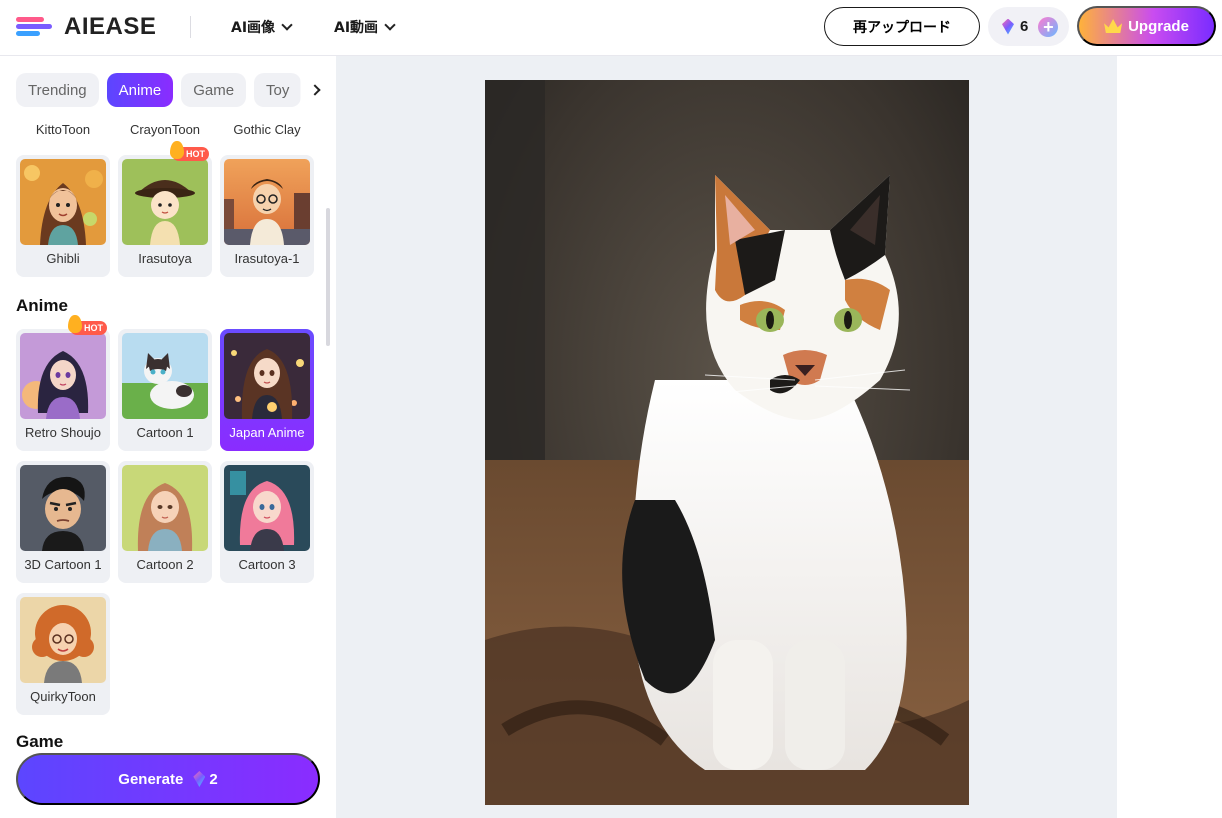 The image size is (1222, 818). What do you see at coordinates (110, 26) in the screenshot?
I see `logo-text: AIEASE` at bounding box center [110, 26].